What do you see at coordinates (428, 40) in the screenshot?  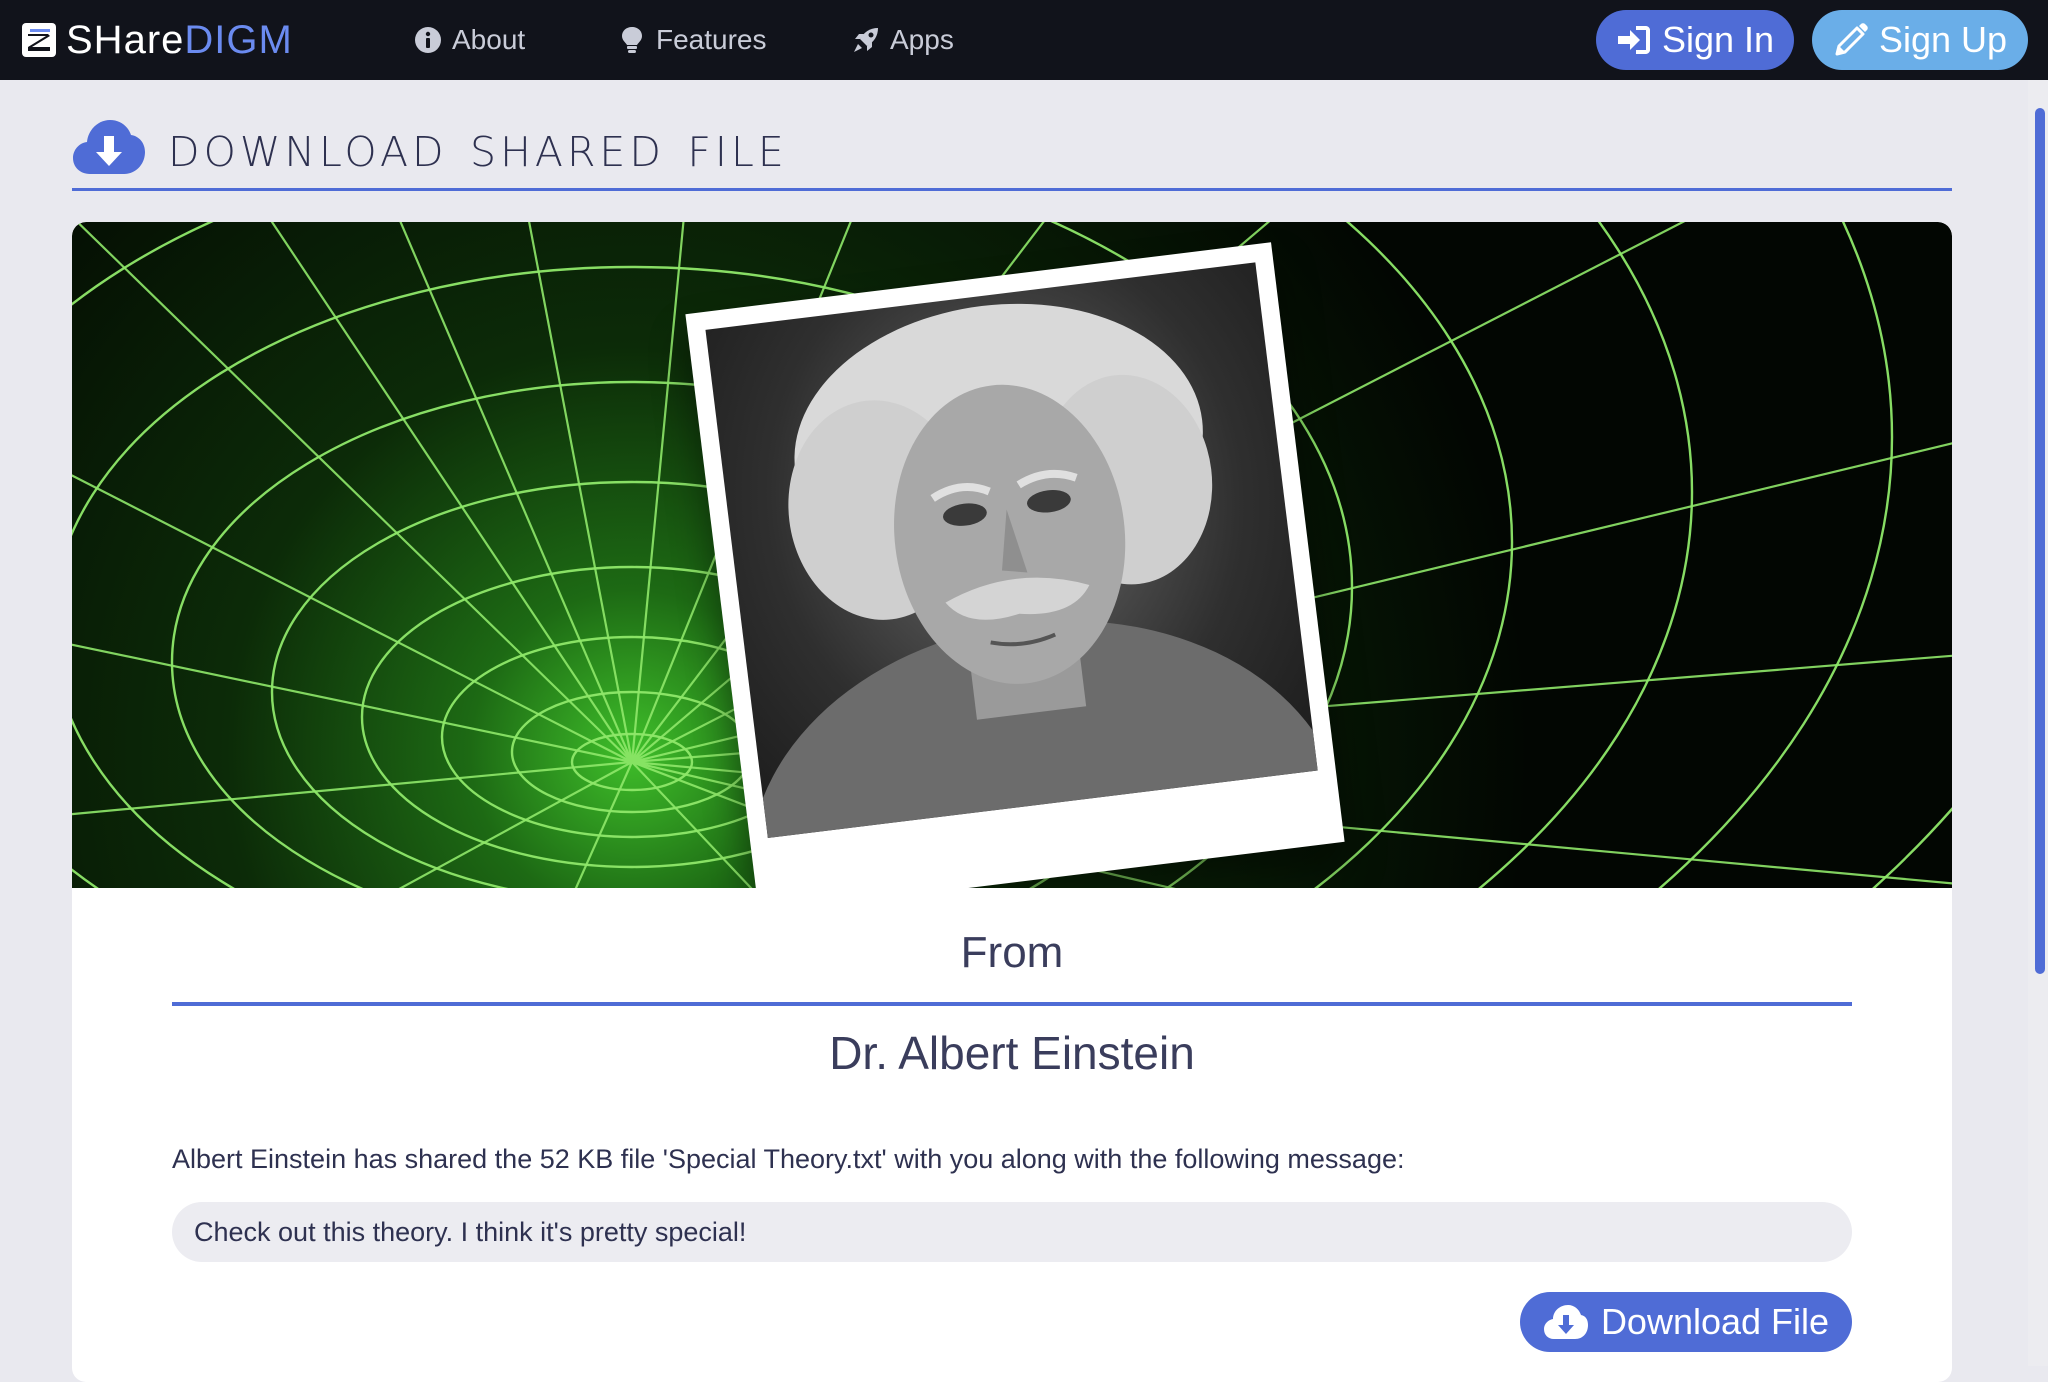 I see `info-circle-icon` at bounding box center [428, 40].